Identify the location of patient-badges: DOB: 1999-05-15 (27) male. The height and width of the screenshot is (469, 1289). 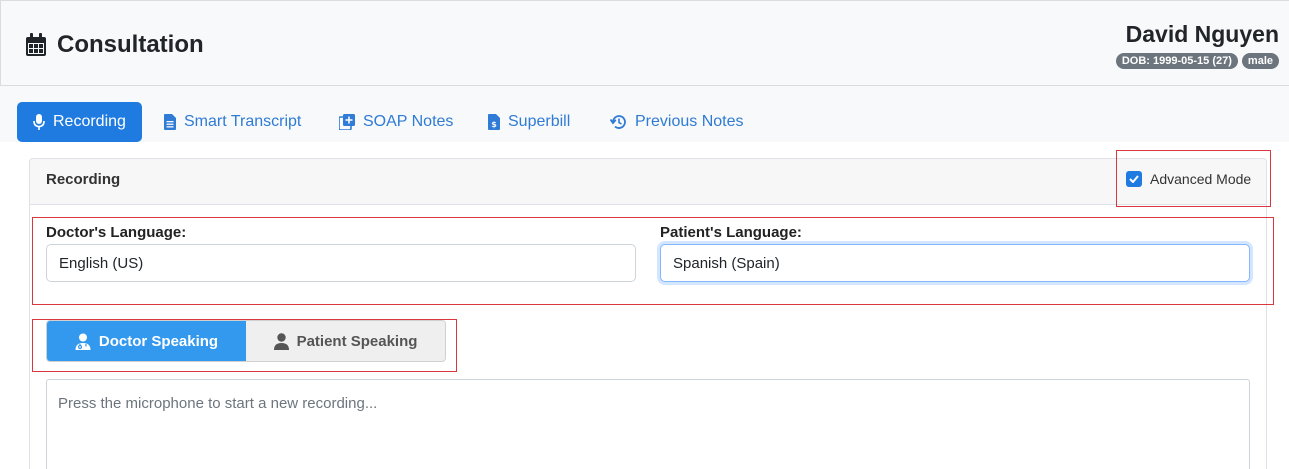
(1197, 61).